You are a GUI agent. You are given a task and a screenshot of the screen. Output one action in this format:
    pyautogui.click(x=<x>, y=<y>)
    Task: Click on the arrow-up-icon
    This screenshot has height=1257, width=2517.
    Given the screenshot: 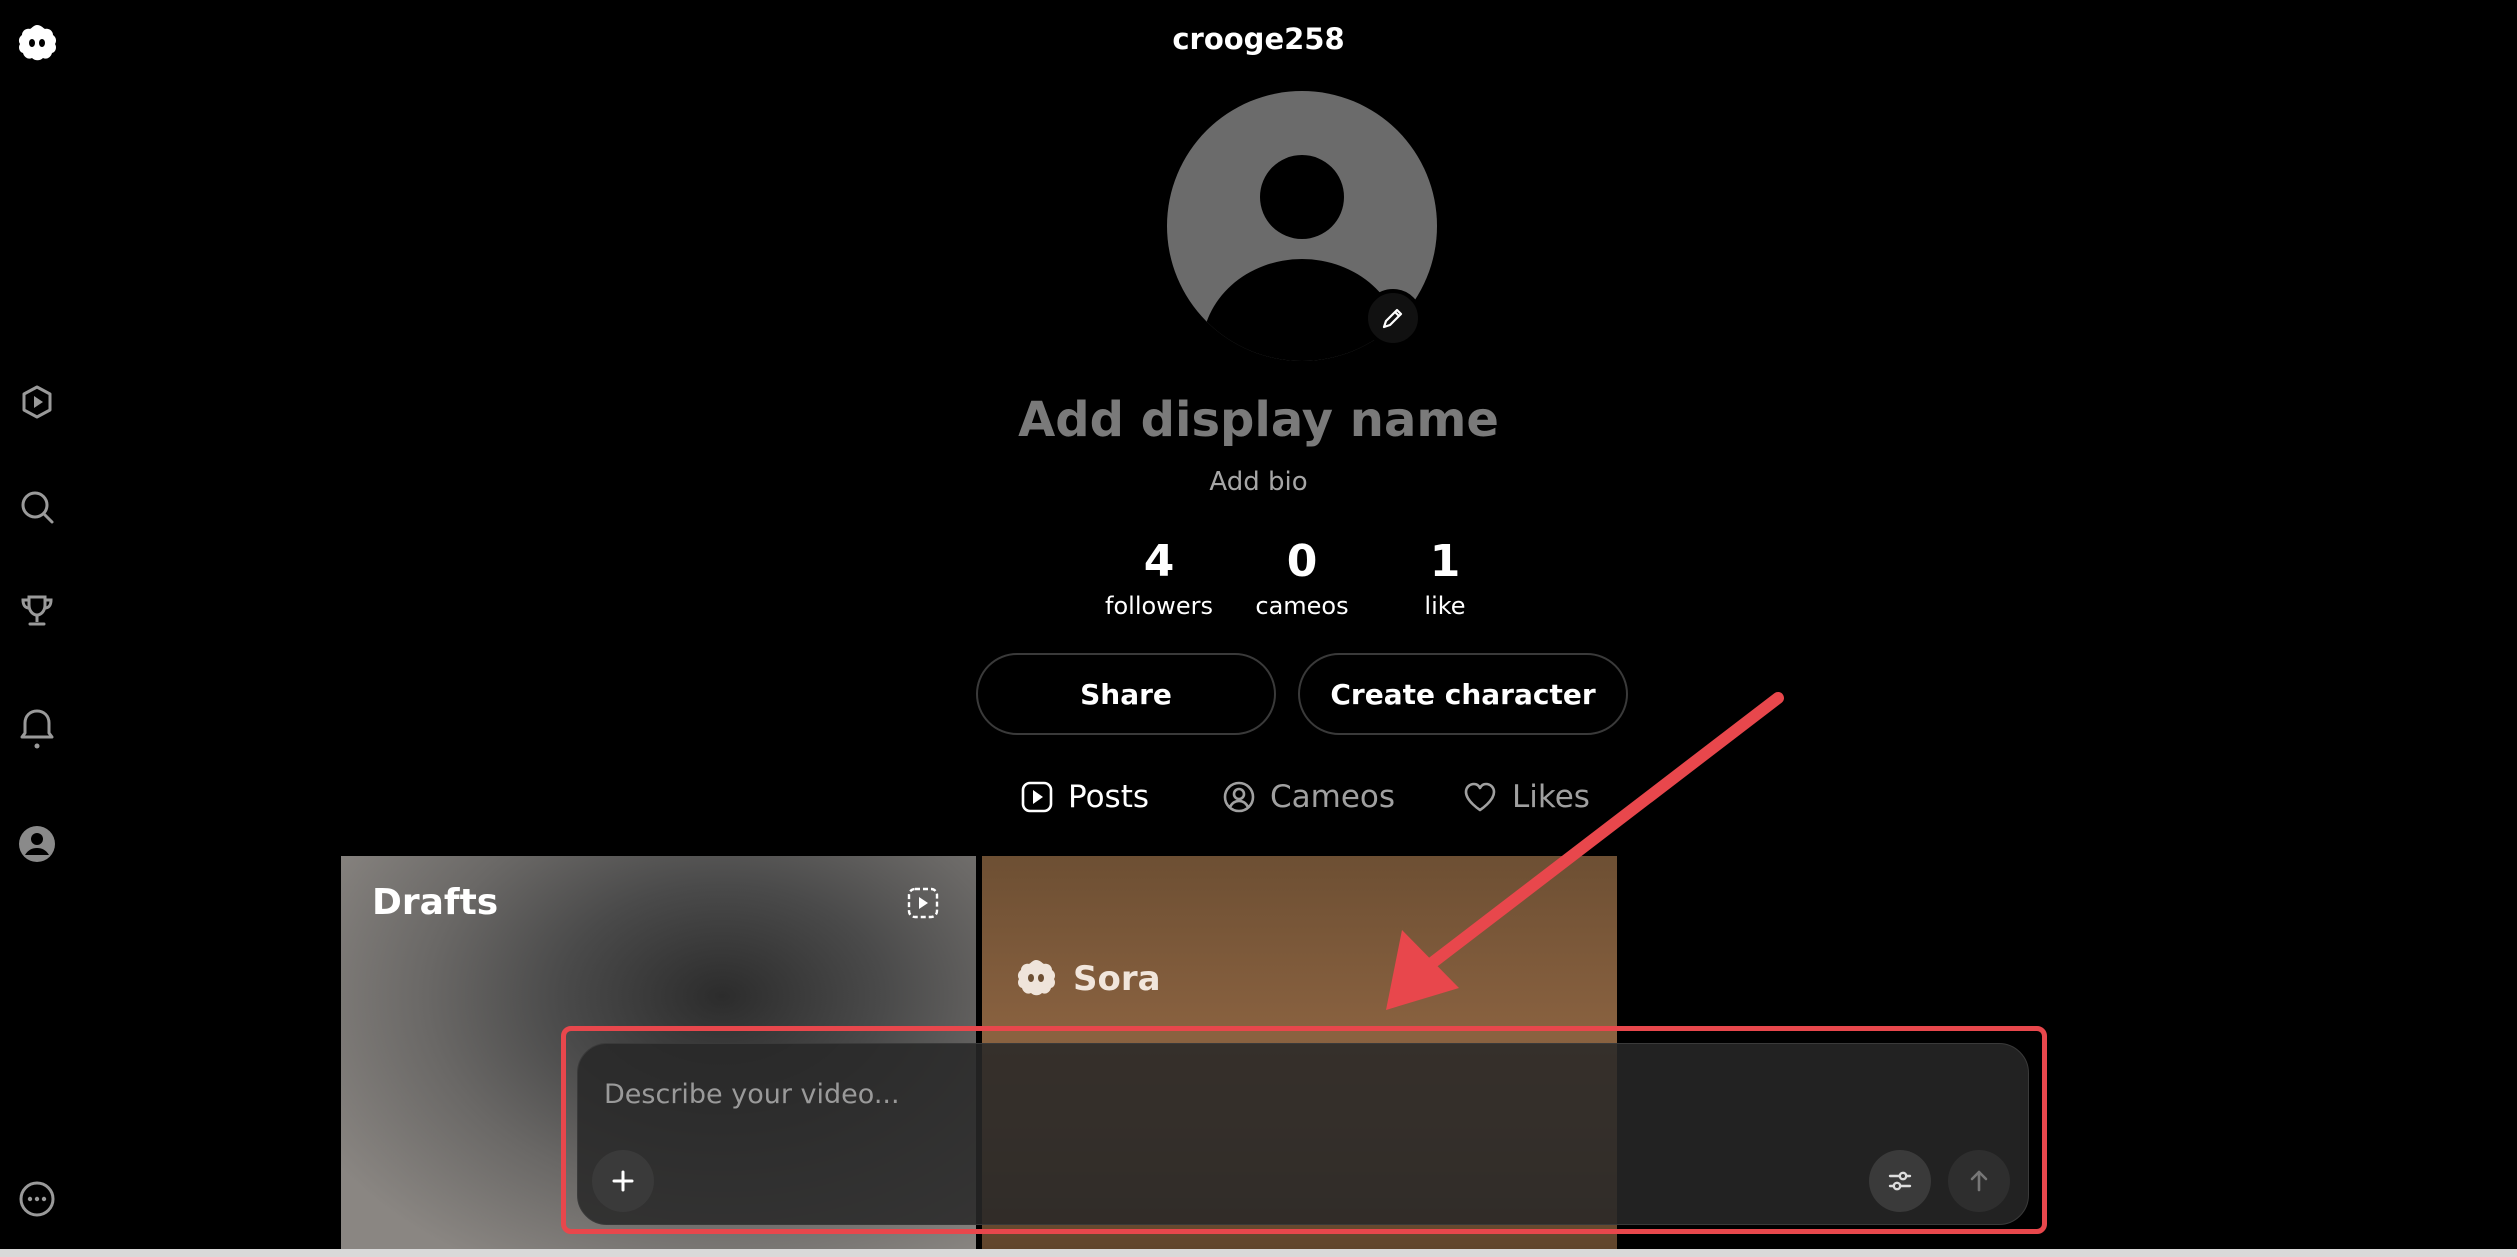 What is the action you would take?
    pyautogui.click(x=1979, y=1181)
    